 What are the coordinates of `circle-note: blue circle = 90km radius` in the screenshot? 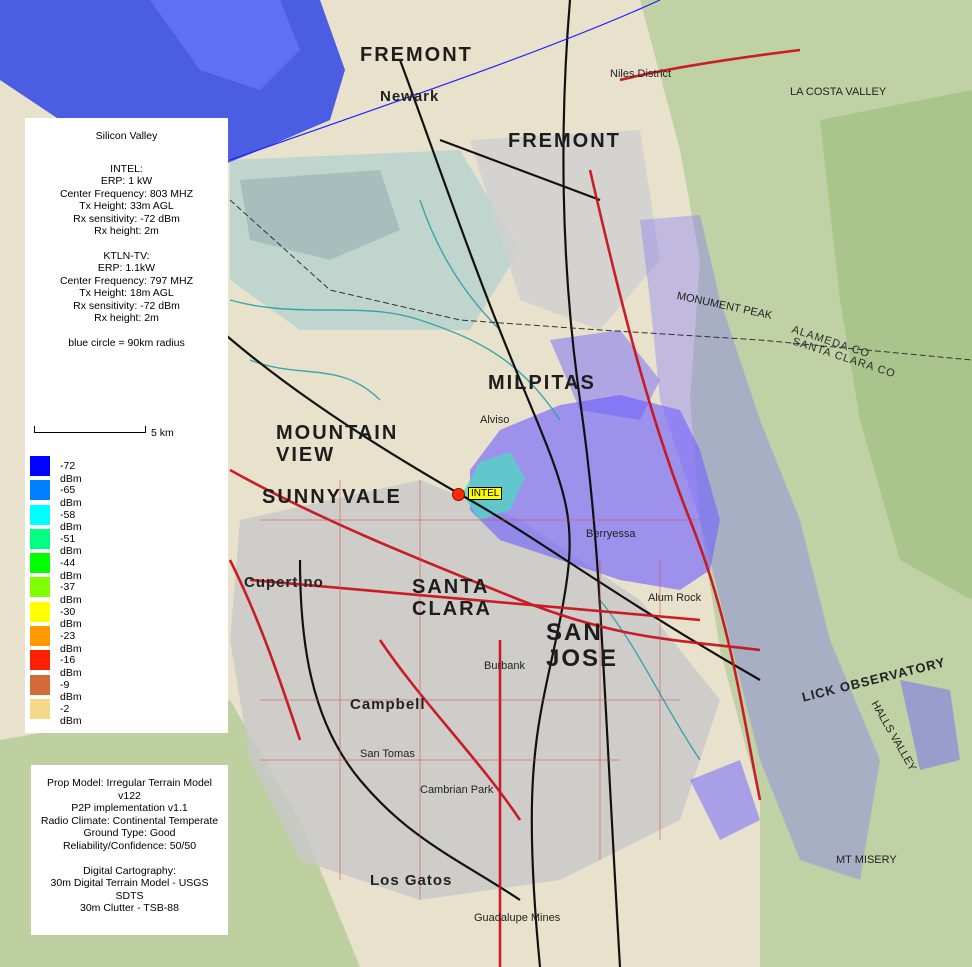 It's located at (126, 342).